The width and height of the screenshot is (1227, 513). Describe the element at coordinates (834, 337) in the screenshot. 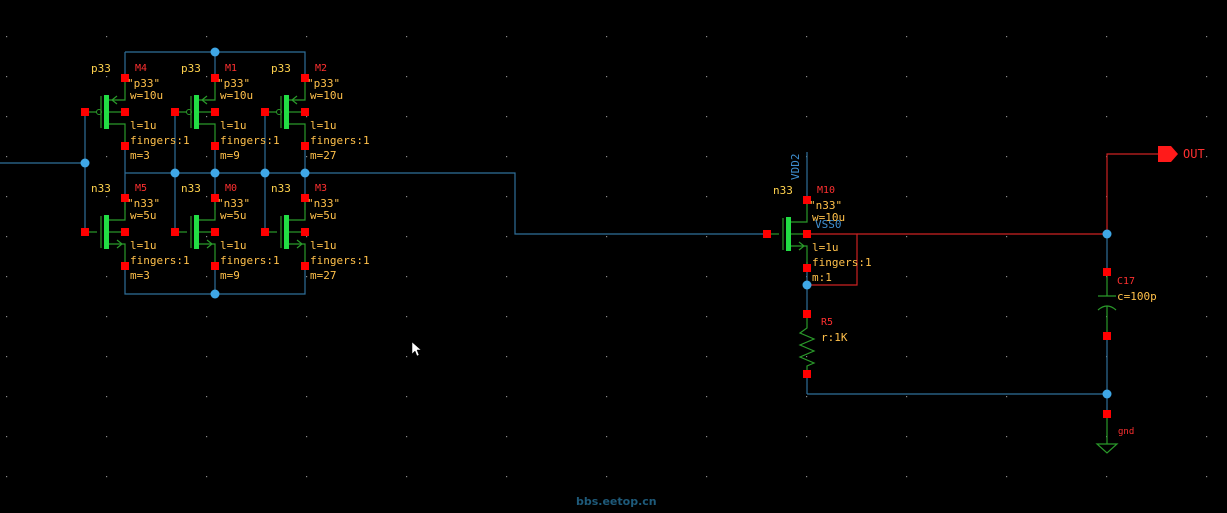

I see `resistor-value: r:1K` at that location.